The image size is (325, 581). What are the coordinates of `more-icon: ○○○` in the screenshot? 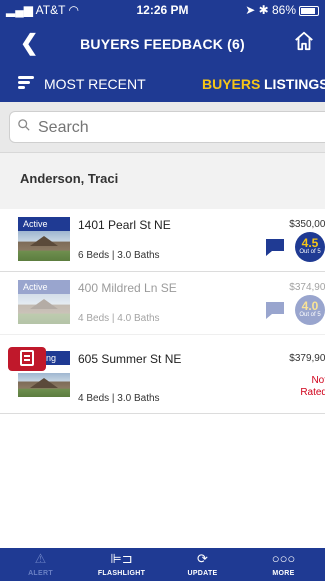 It's located at (283, 558).